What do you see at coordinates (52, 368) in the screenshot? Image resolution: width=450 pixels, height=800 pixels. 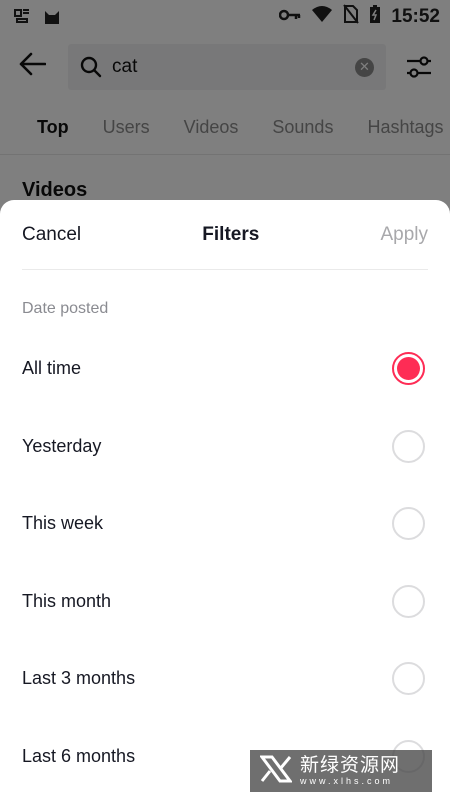 I see `option-label: All time` at bounding box center [52, 368].